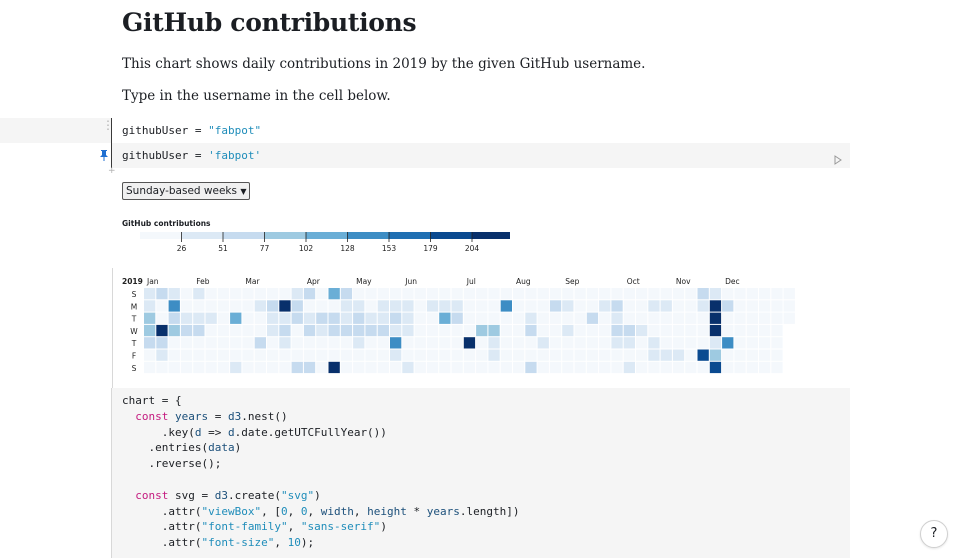  Describe the element at coordinates (134, 343) in the screenshot. I see `weekday-label: T` at that location.